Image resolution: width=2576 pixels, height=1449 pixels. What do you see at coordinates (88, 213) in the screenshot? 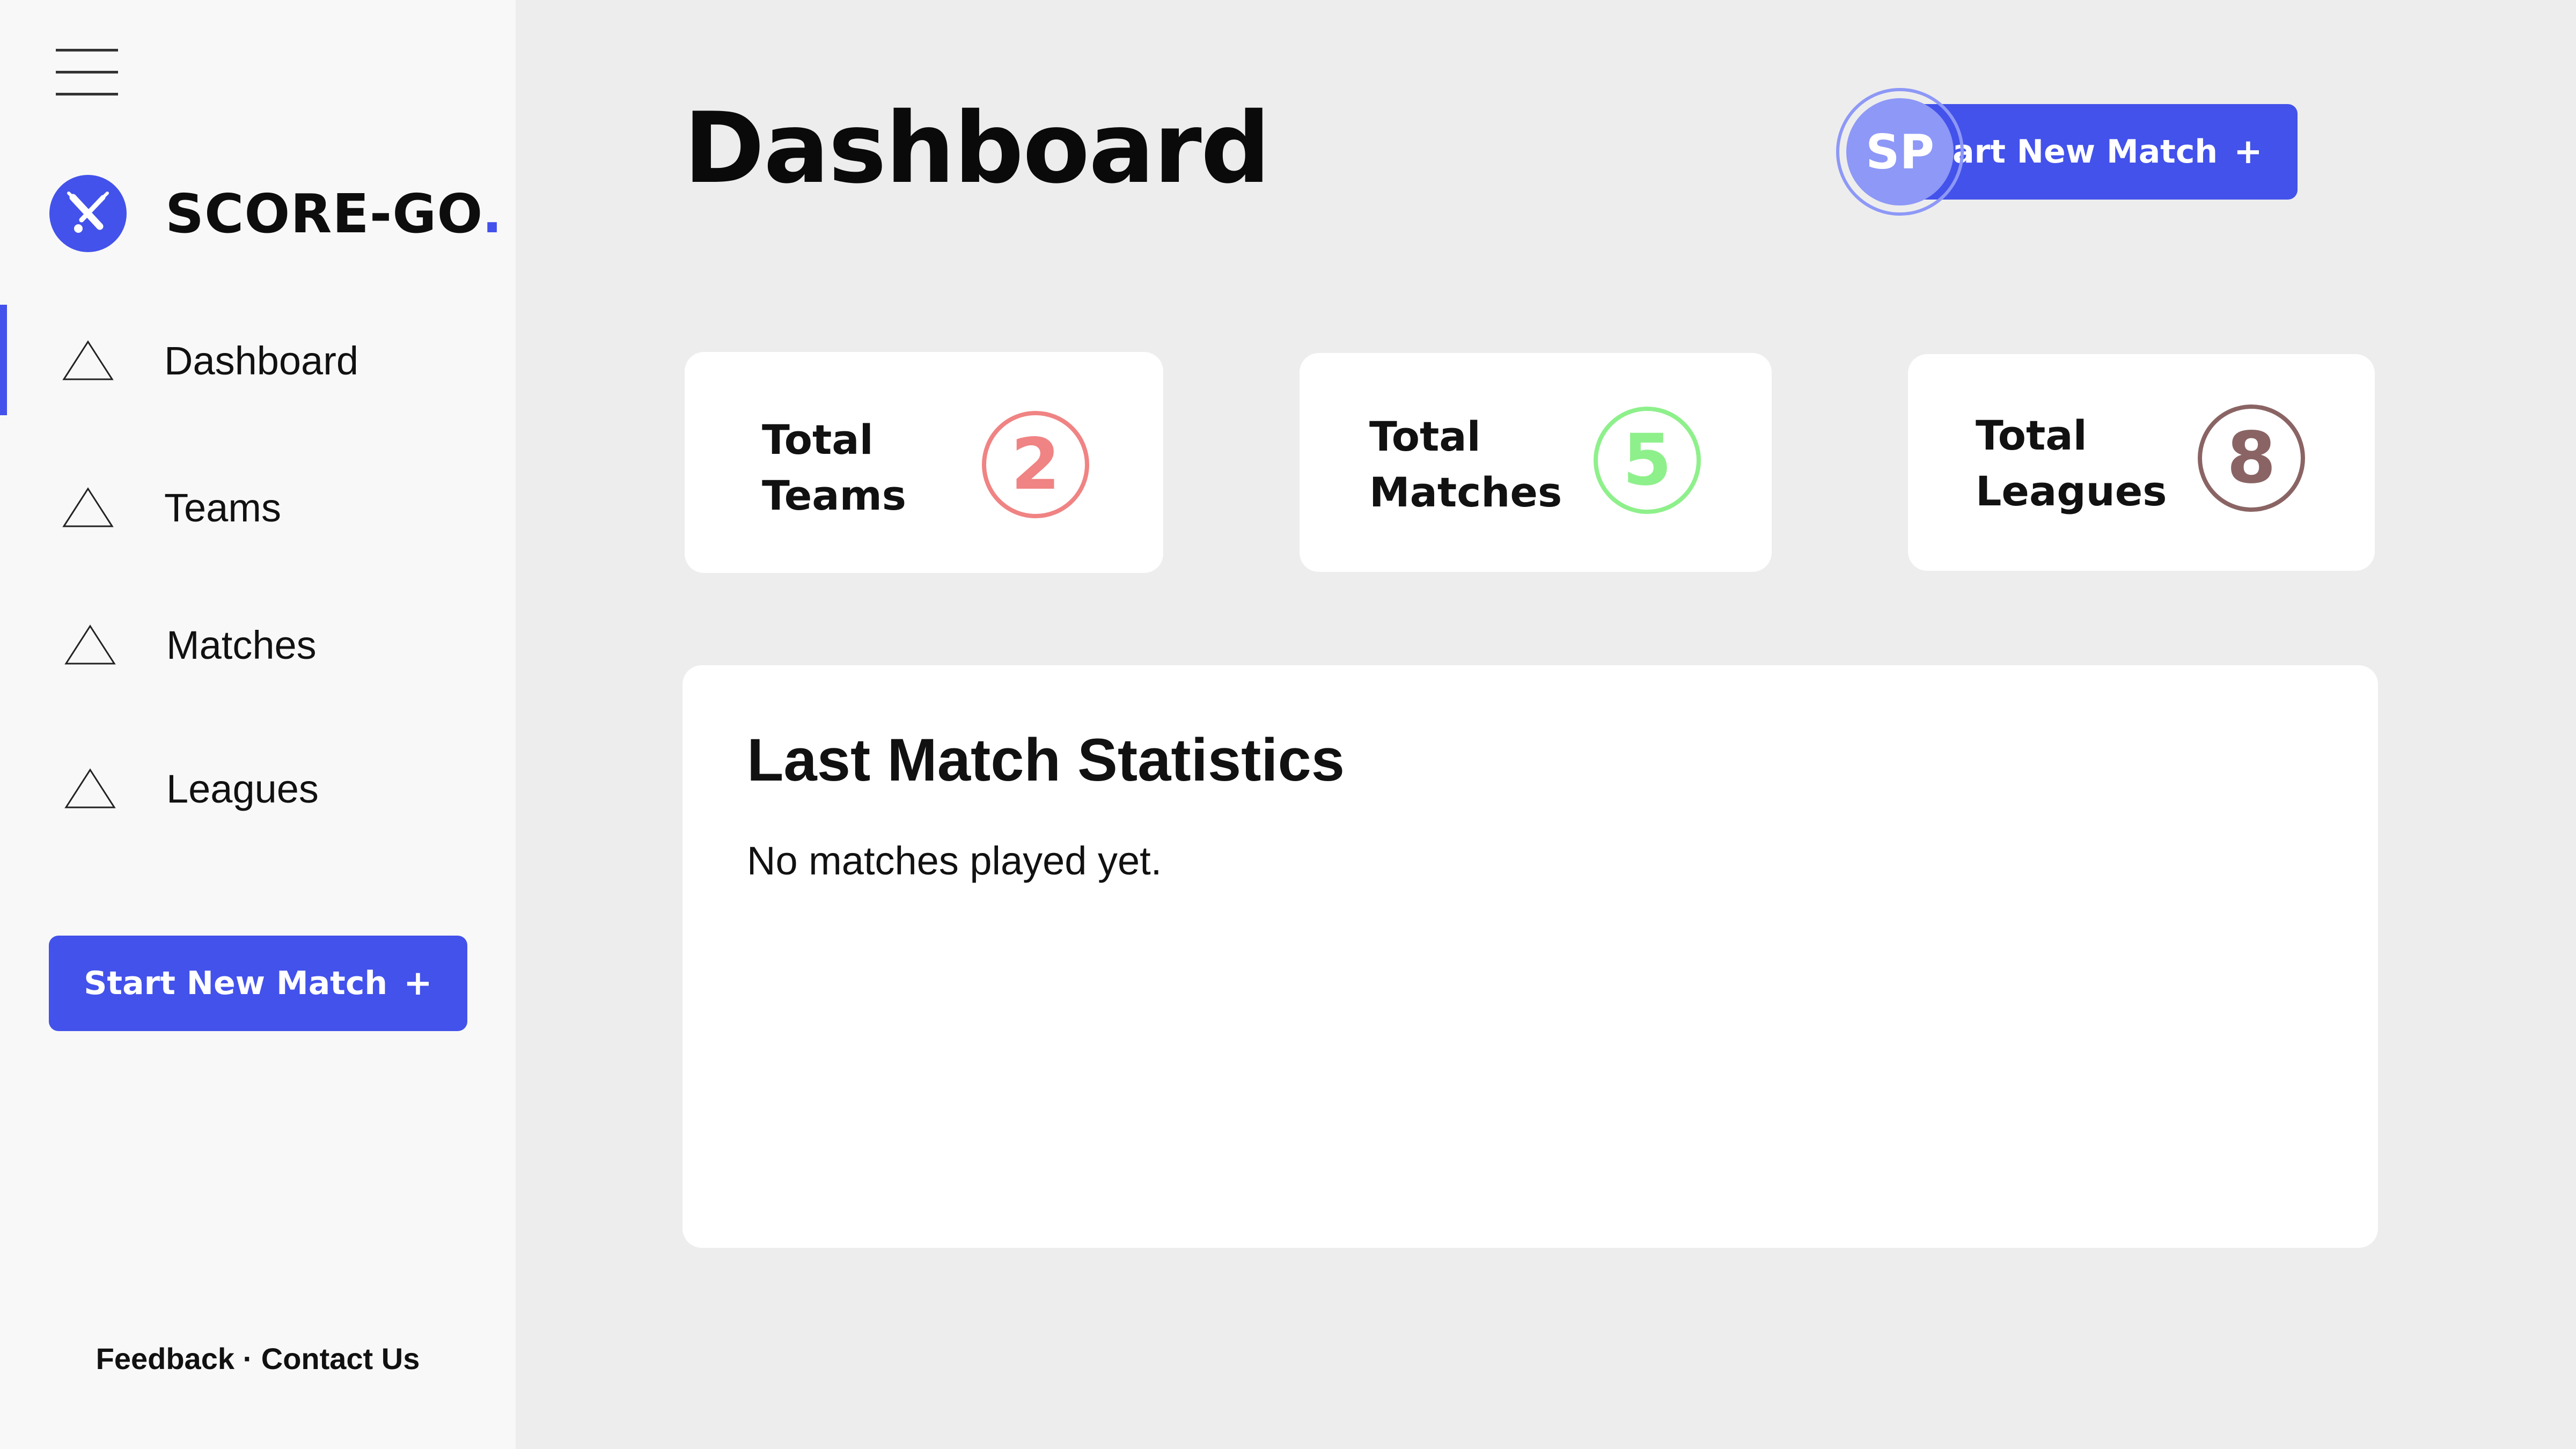
I see `cricket-bat-icon` at bounding box center [88, 213].